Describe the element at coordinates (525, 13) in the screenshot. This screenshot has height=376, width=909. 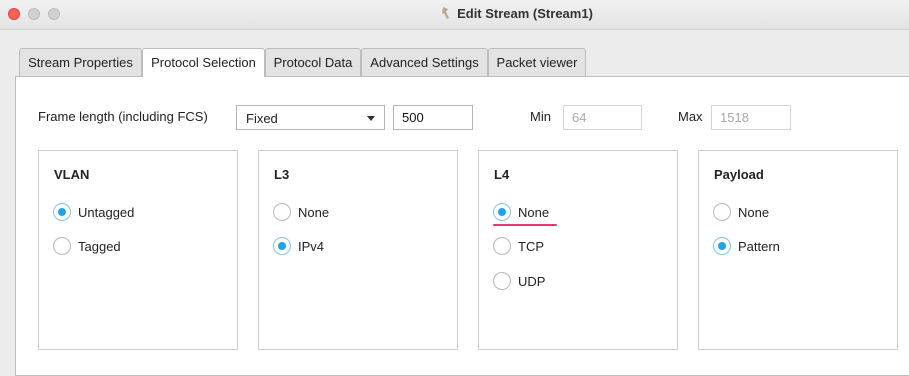
I see `window-title: Edit Stream (Stream1)` at that location.